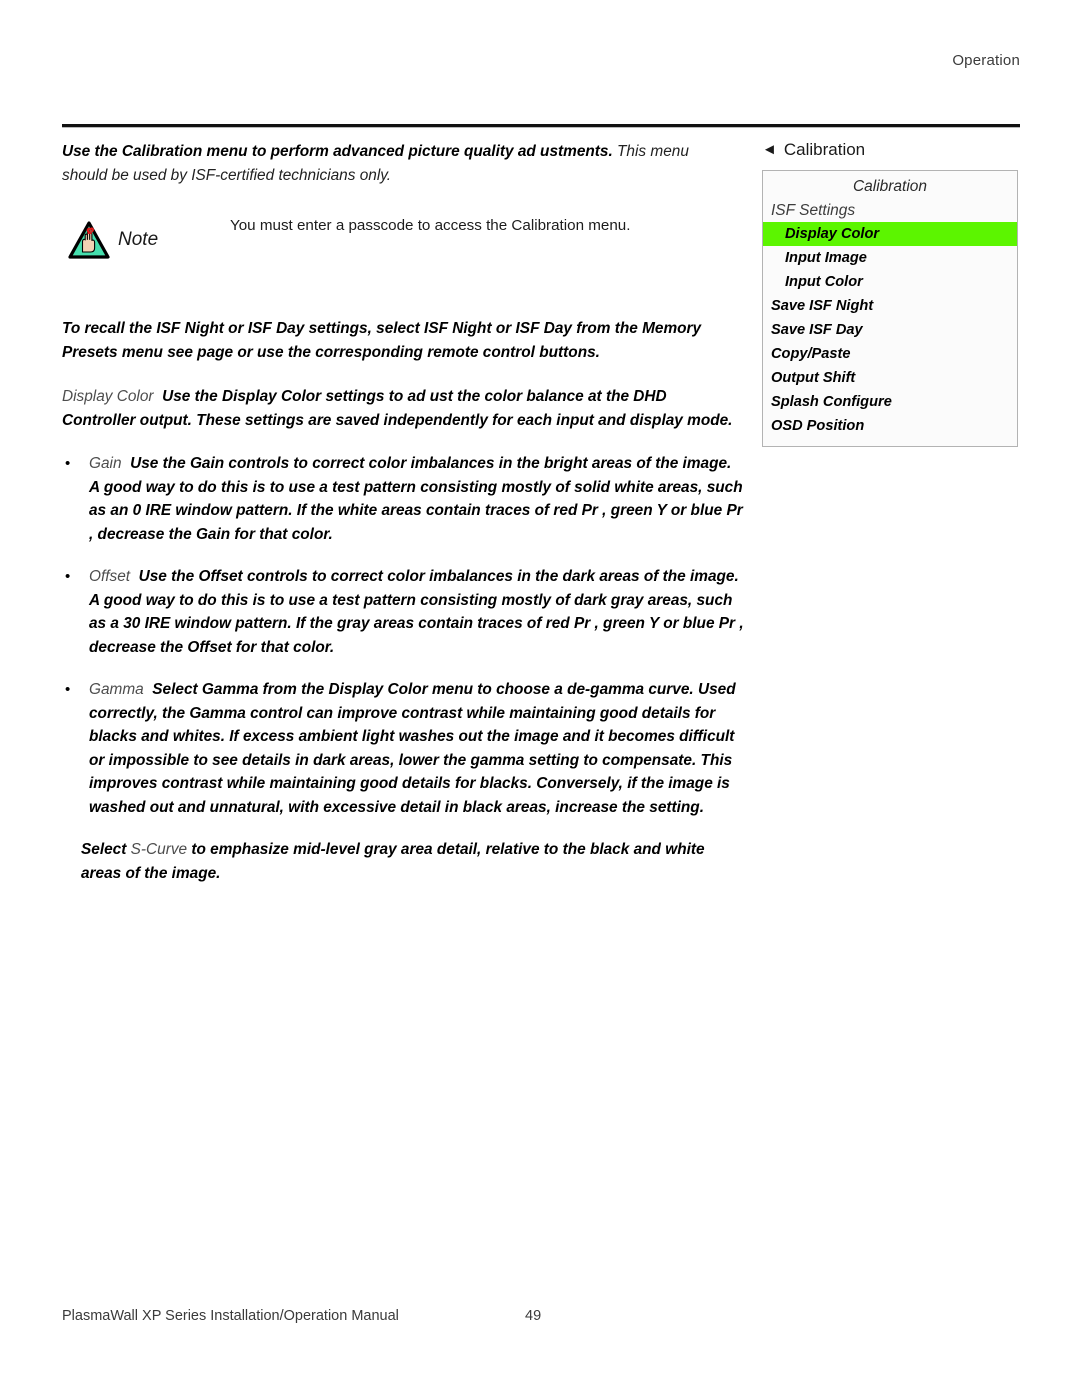  What do you see at coordinates (890, 186) in the screenshot?
I see `osd-panel-title: Calibration` at bounding box center [890, 186].